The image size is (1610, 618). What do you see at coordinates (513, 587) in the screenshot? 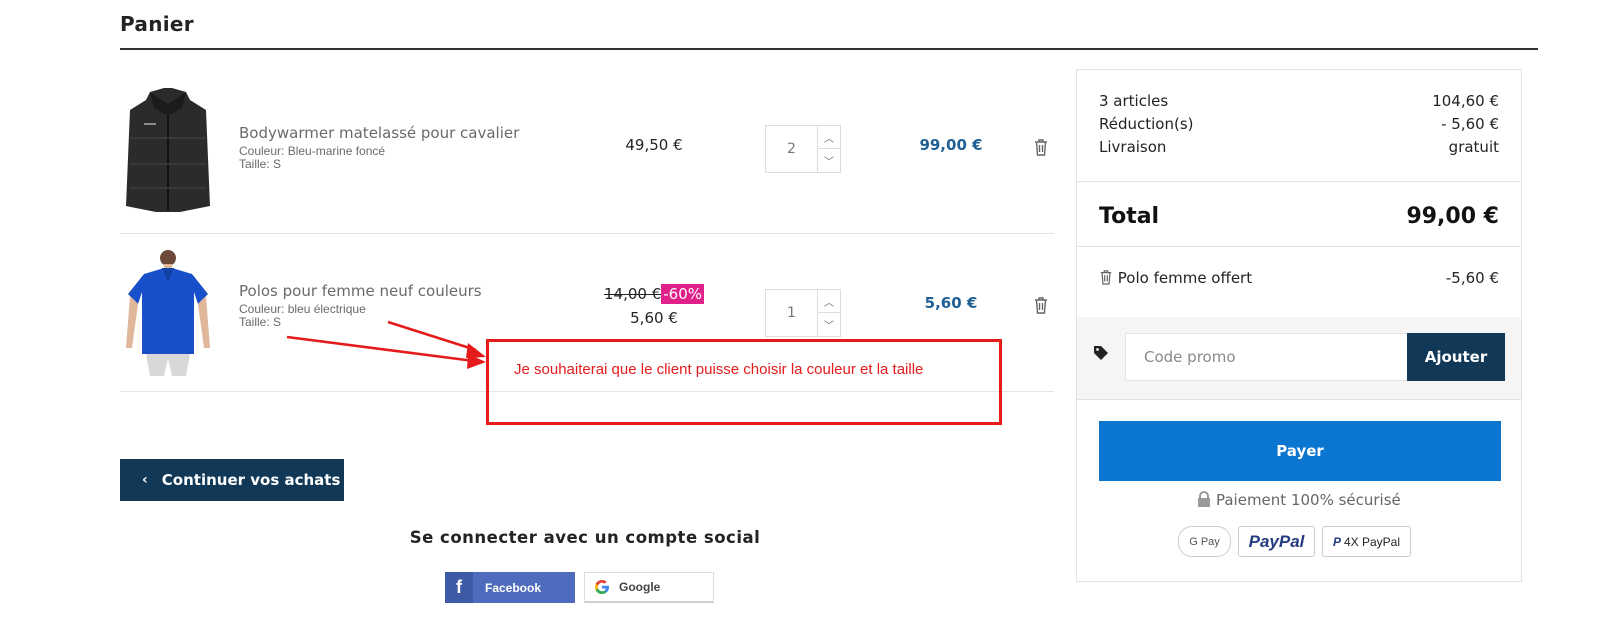
I see `facebook-label: Facebook` at bounding box center [513, 587].